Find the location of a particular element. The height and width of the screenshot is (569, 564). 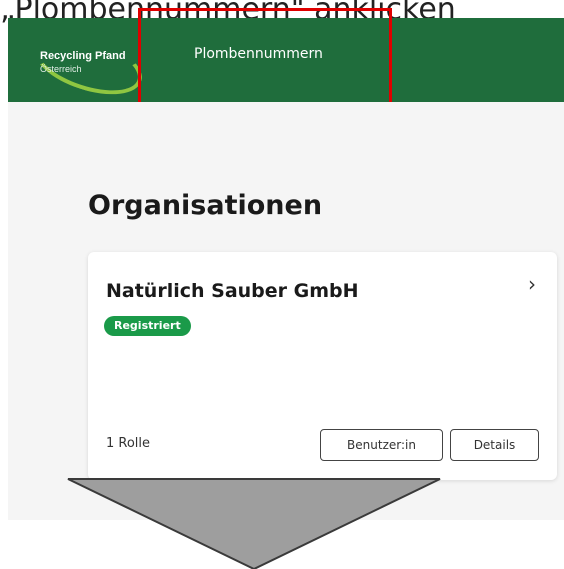

down-arrow-shape is located at coordinates (254, 523).